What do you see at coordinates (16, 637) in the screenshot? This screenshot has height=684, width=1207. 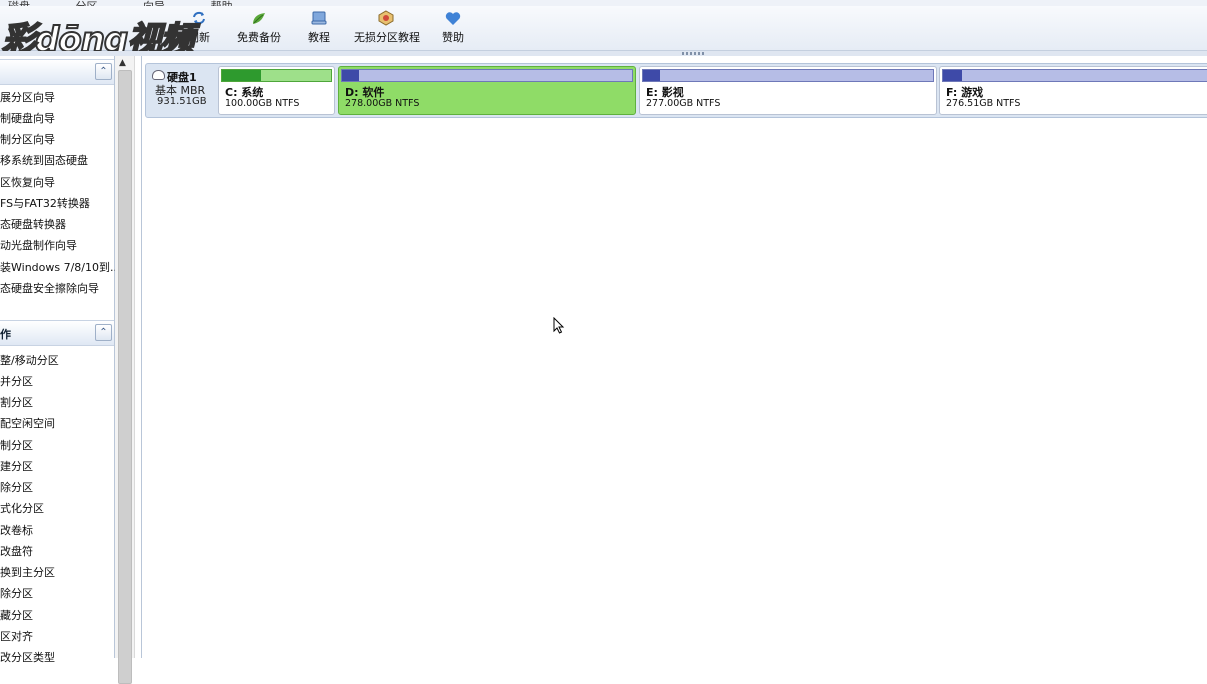 I see `operation-item: 区对齐` at bounding box center [16, 637].